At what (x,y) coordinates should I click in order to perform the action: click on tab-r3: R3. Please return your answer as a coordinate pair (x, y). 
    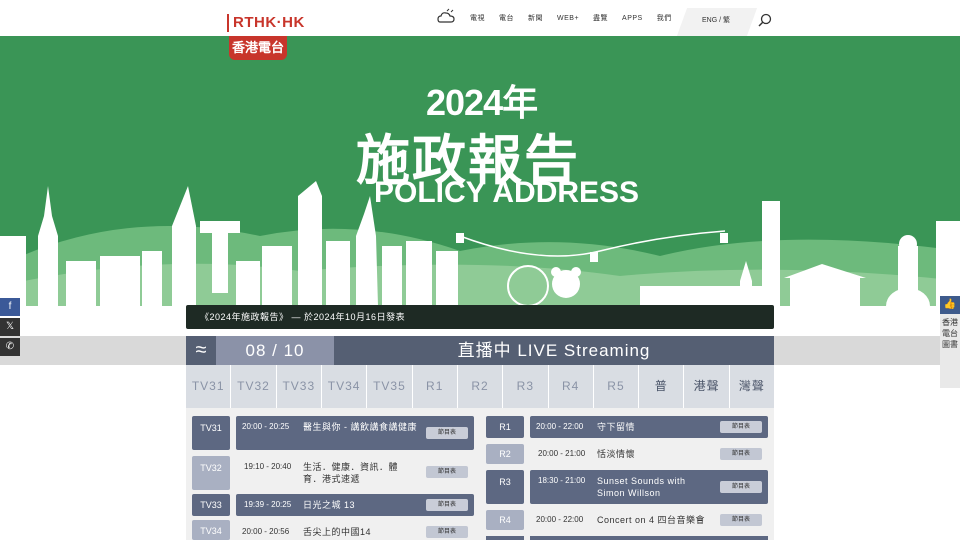
    Looking at the image, I should click on (526, 386).